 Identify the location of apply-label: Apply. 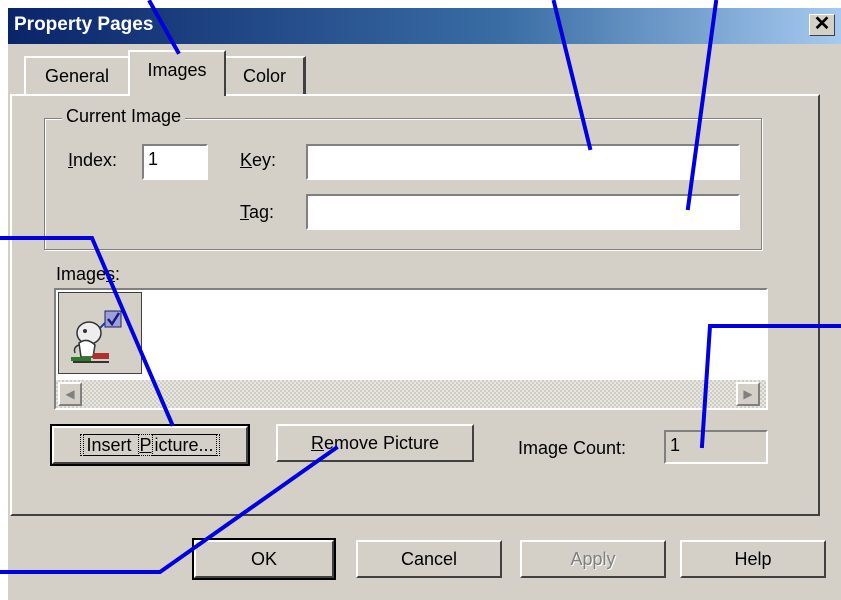
(593, 559).